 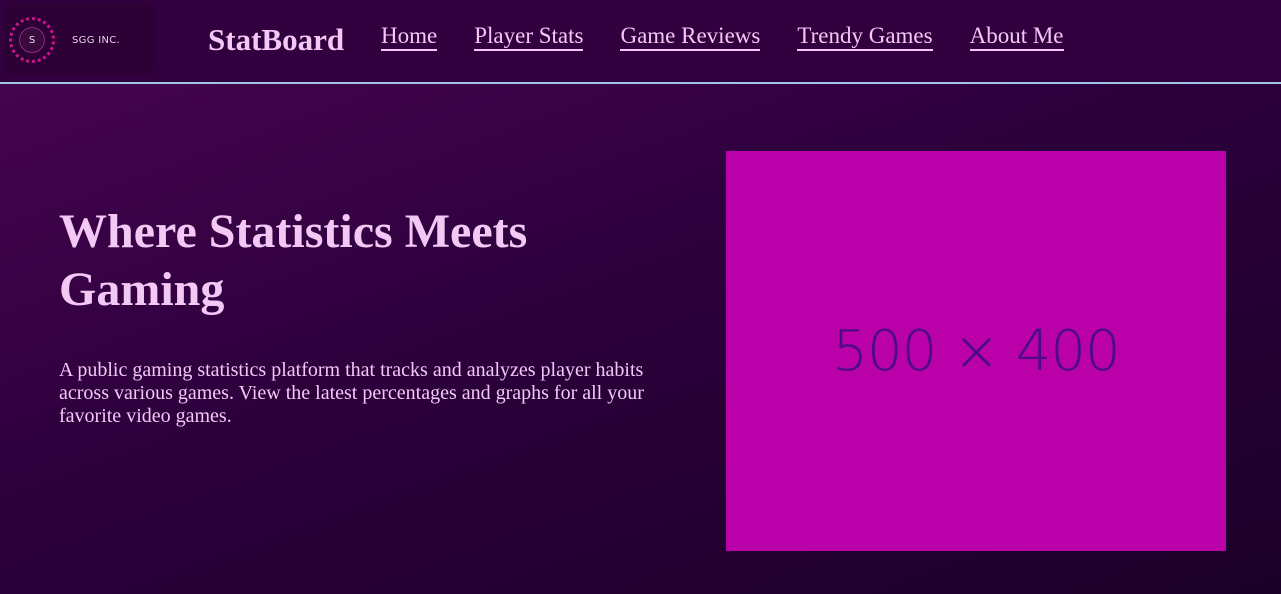 What do you see at coordinates (690, 37) in the screenshot?
I see `nav-link-game-reviews: Game Reviews` at bounding box center [690, 37].